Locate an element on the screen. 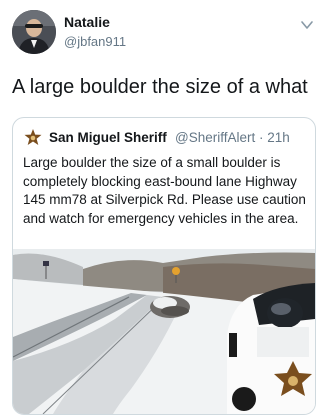 The width and height of the screenshot is (326, 420). quoted-tweet-header: San Miguel Sheriff @SheriffAlert · 21h is located at coordinates (165, 138).